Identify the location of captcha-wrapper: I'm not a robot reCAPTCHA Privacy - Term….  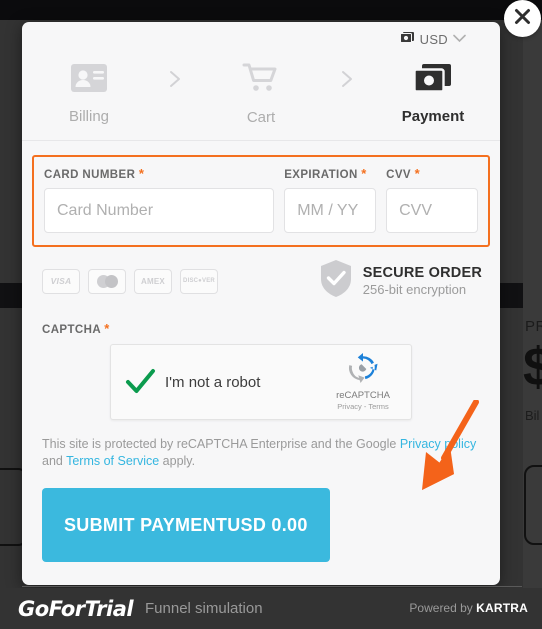
(261, 382).